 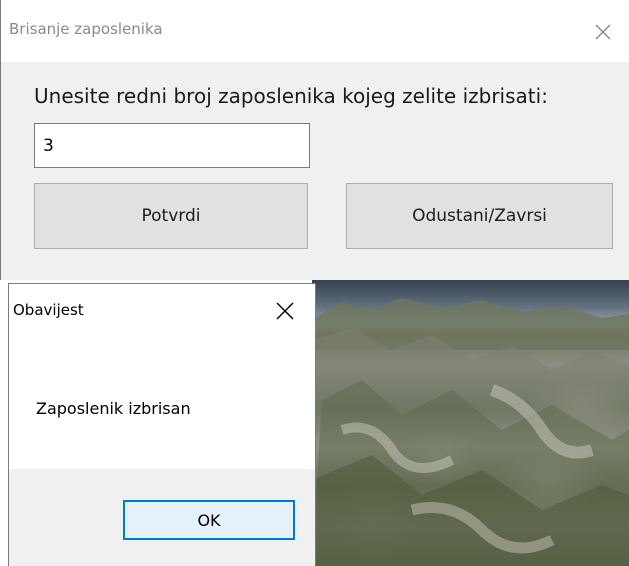 I want to click on dialog-message: Zaposlenik izbrisan, so click(x=113, y=408).